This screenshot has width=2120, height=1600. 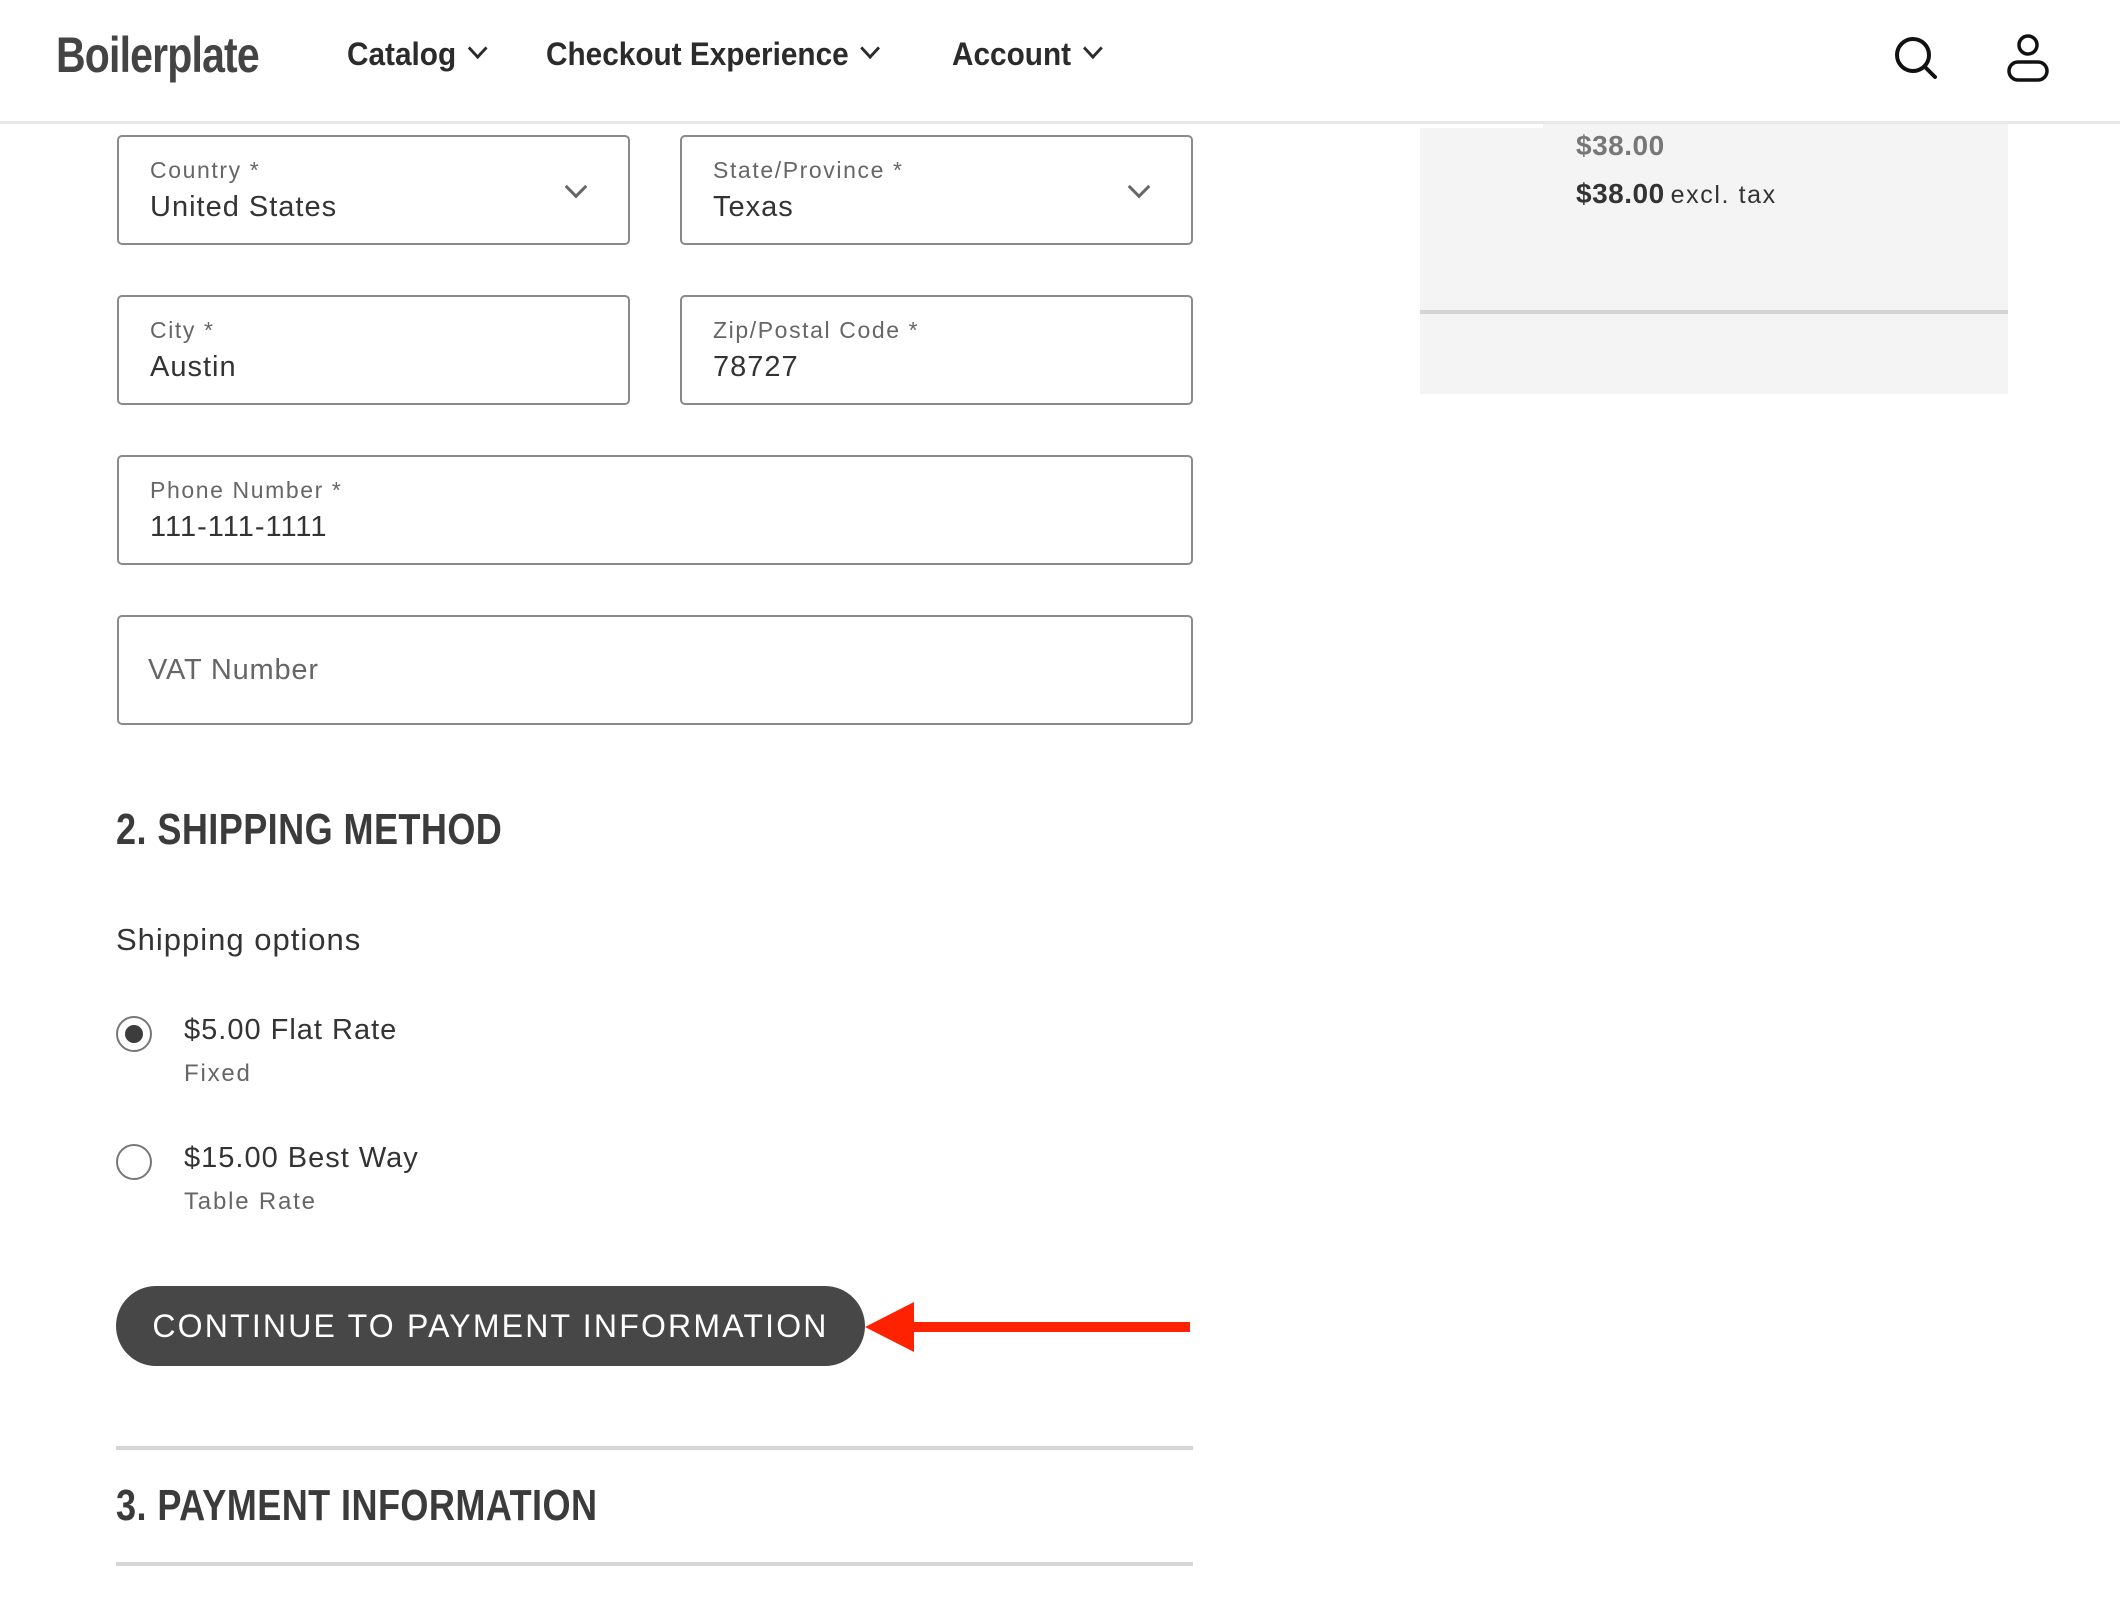 I want to click on shipping-options-label: Shipping options, so click(x=239, y=939).